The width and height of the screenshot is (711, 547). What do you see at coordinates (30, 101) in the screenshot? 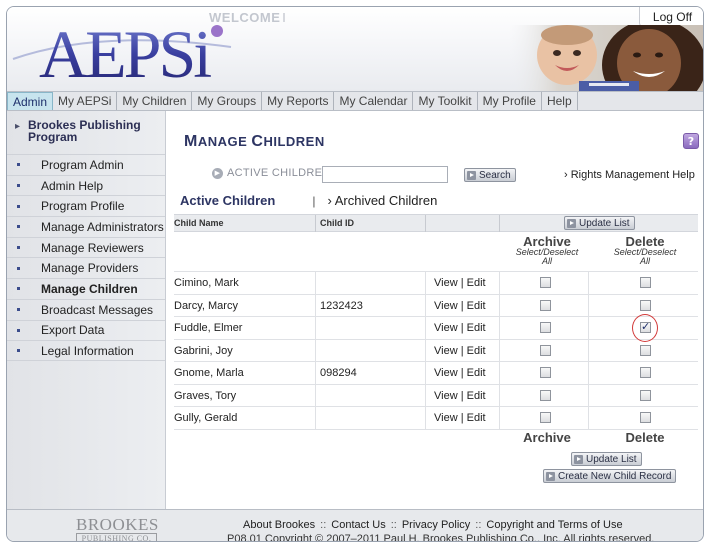
I see `tab-admin: Admin` at bounding box center [30, 101].